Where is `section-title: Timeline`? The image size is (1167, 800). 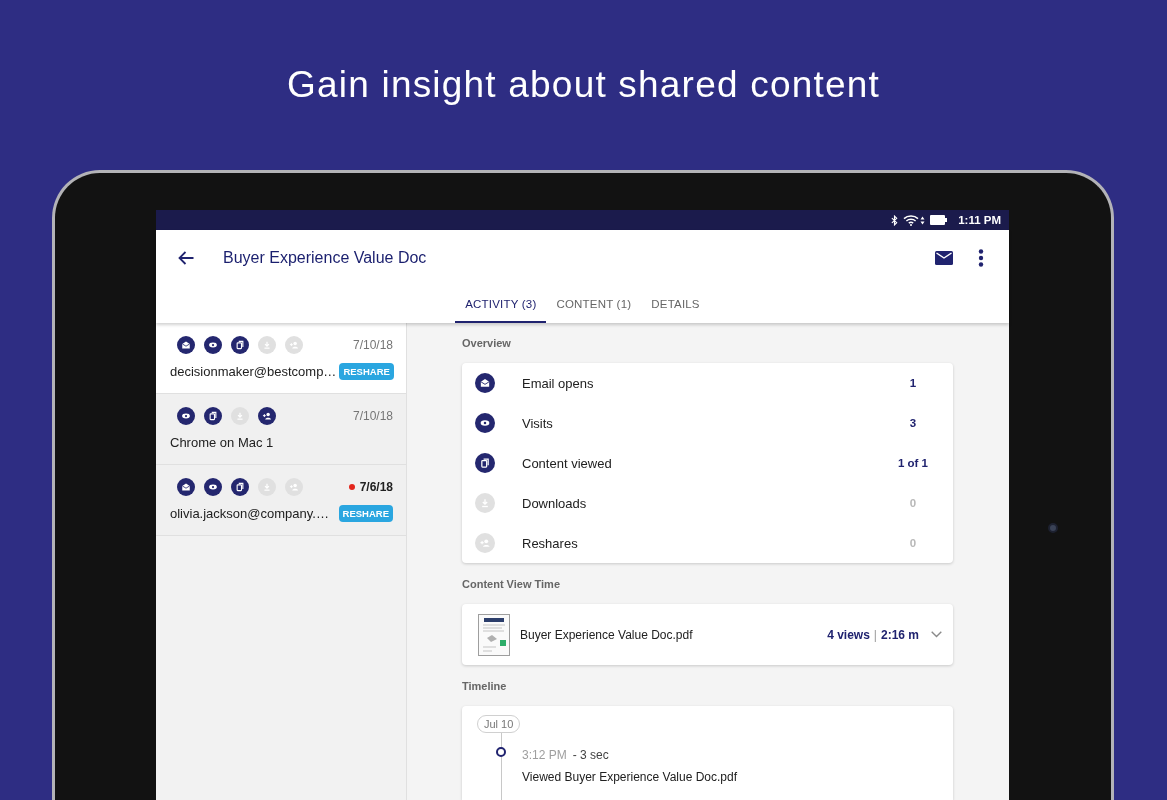
section-title: Timeline is located at coordinates (485, 686).